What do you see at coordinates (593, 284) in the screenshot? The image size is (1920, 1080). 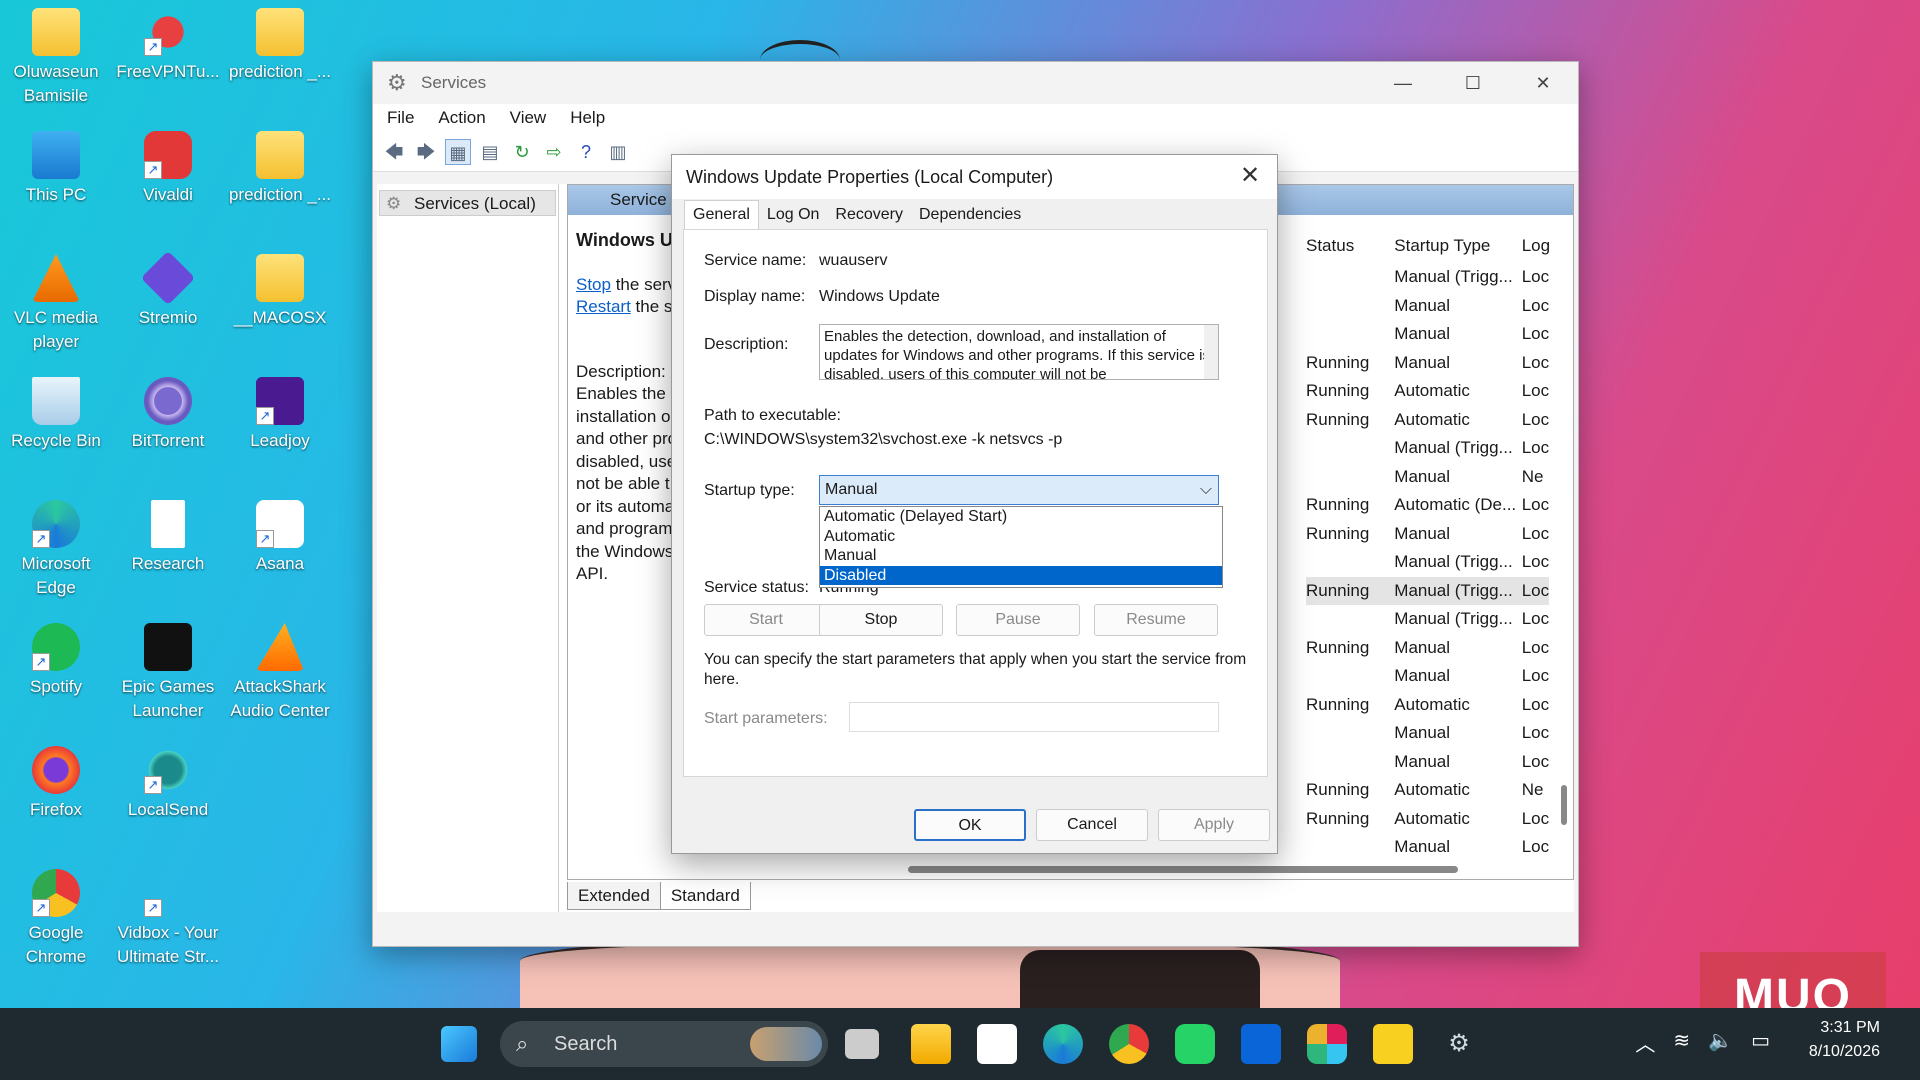 I see `stop-service-link: Stop` at bounding box center [593, 284].